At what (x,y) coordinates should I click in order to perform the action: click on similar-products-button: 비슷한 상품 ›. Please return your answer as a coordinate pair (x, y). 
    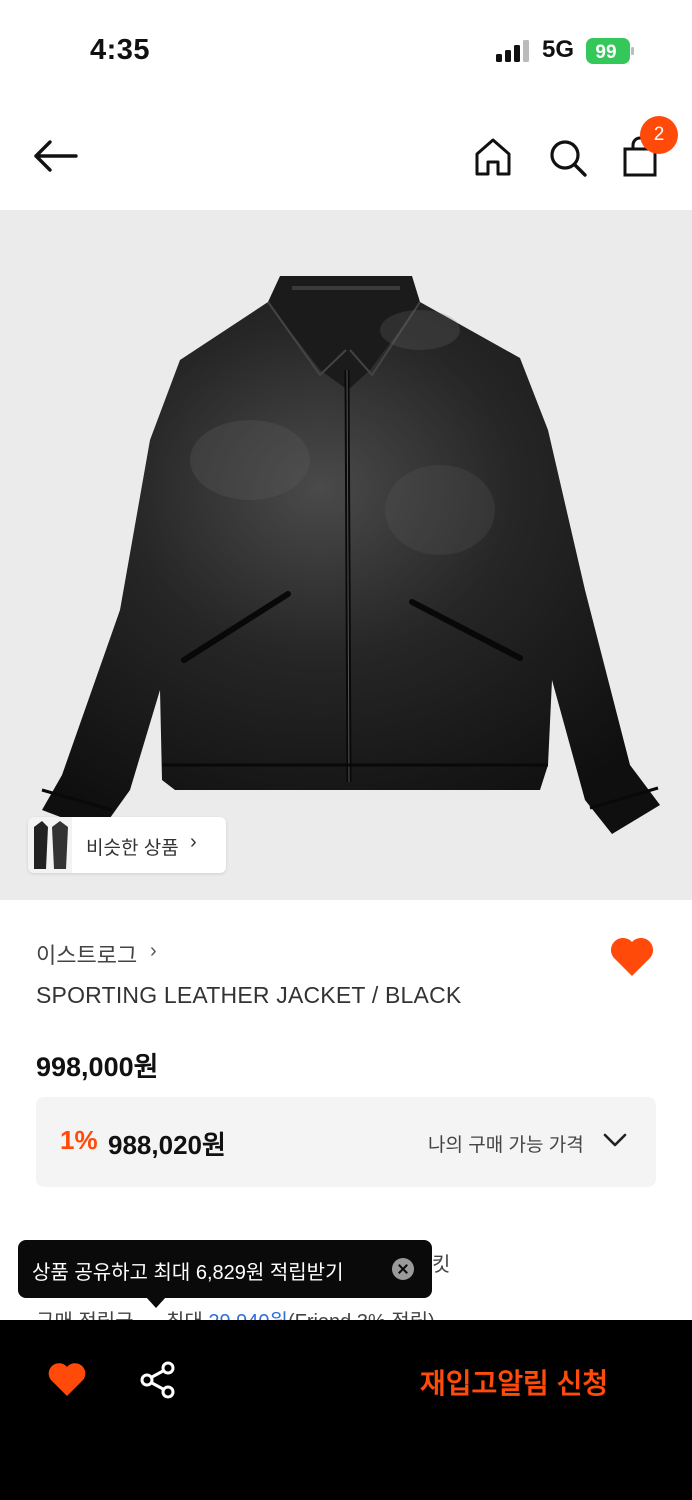
    Looking at the image, I should click on (127, 845).